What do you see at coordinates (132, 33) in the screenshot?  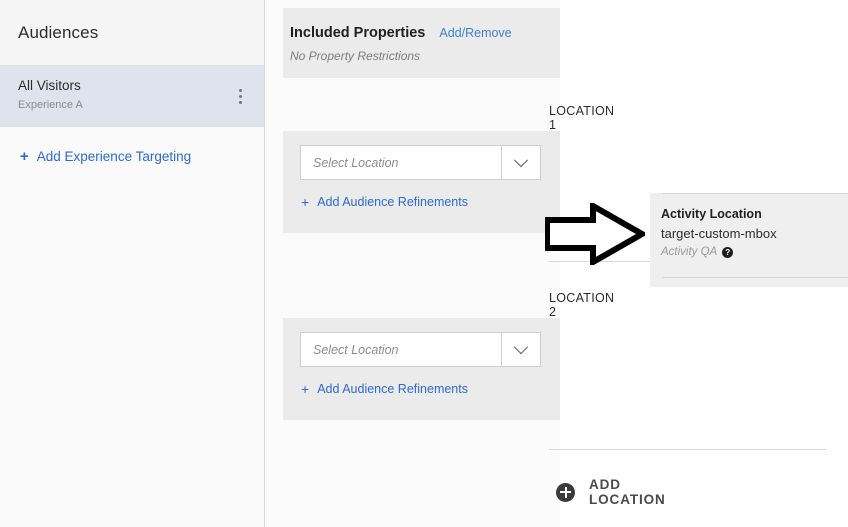 I see `sidebar-header: Audiences` at bounding box center [132, 33].